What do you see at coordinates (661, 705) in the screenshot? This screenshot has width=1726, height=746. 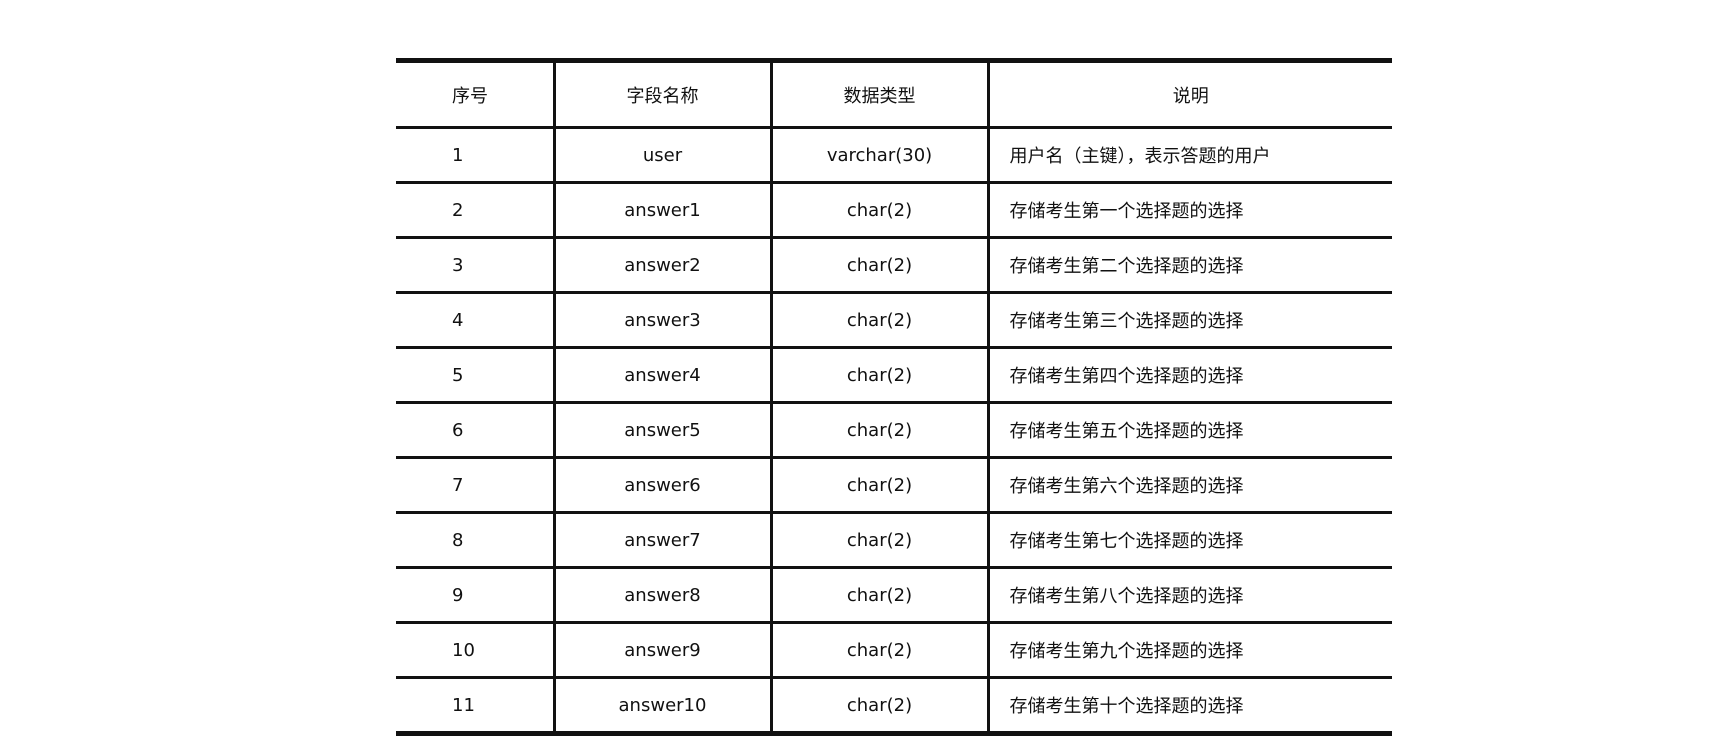 I see `cell-field-name: answer10` at bounding box center [661, 705].